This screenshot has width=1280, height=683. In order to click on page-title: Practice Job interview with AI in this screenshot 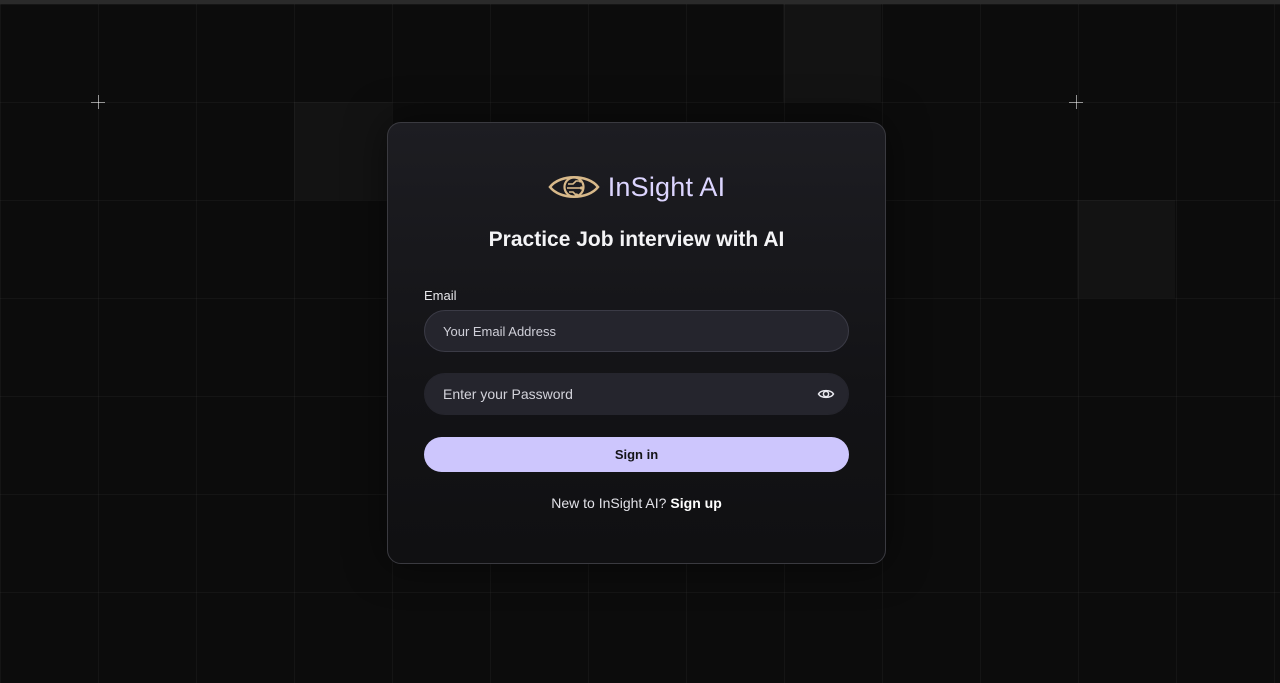, I will do `click(636, 239)`.